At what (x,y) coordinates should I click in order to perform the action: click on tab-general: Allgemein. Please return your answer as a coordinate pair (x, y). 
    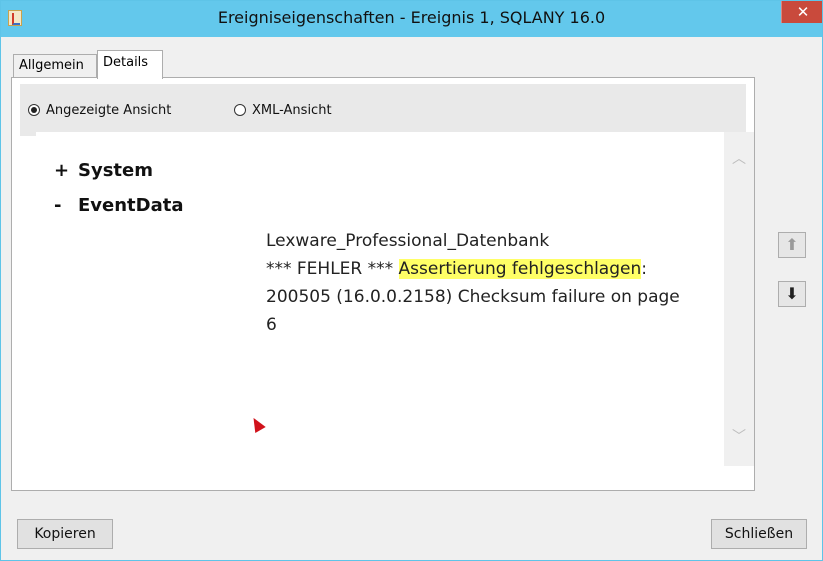
    Looking at the image, I should click on (55, 66).